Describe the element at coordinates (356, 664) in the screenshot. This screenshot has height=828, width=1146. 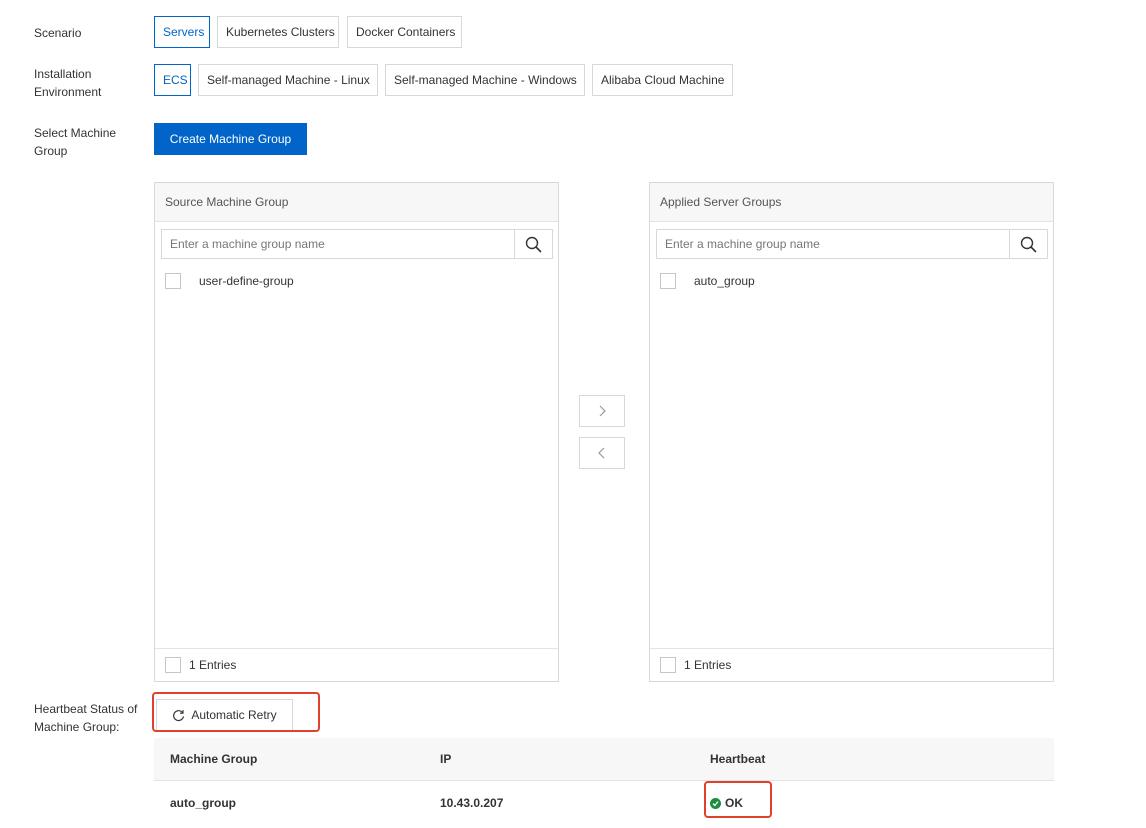
I see `source-panel-footer: 1 Entries` at that location.